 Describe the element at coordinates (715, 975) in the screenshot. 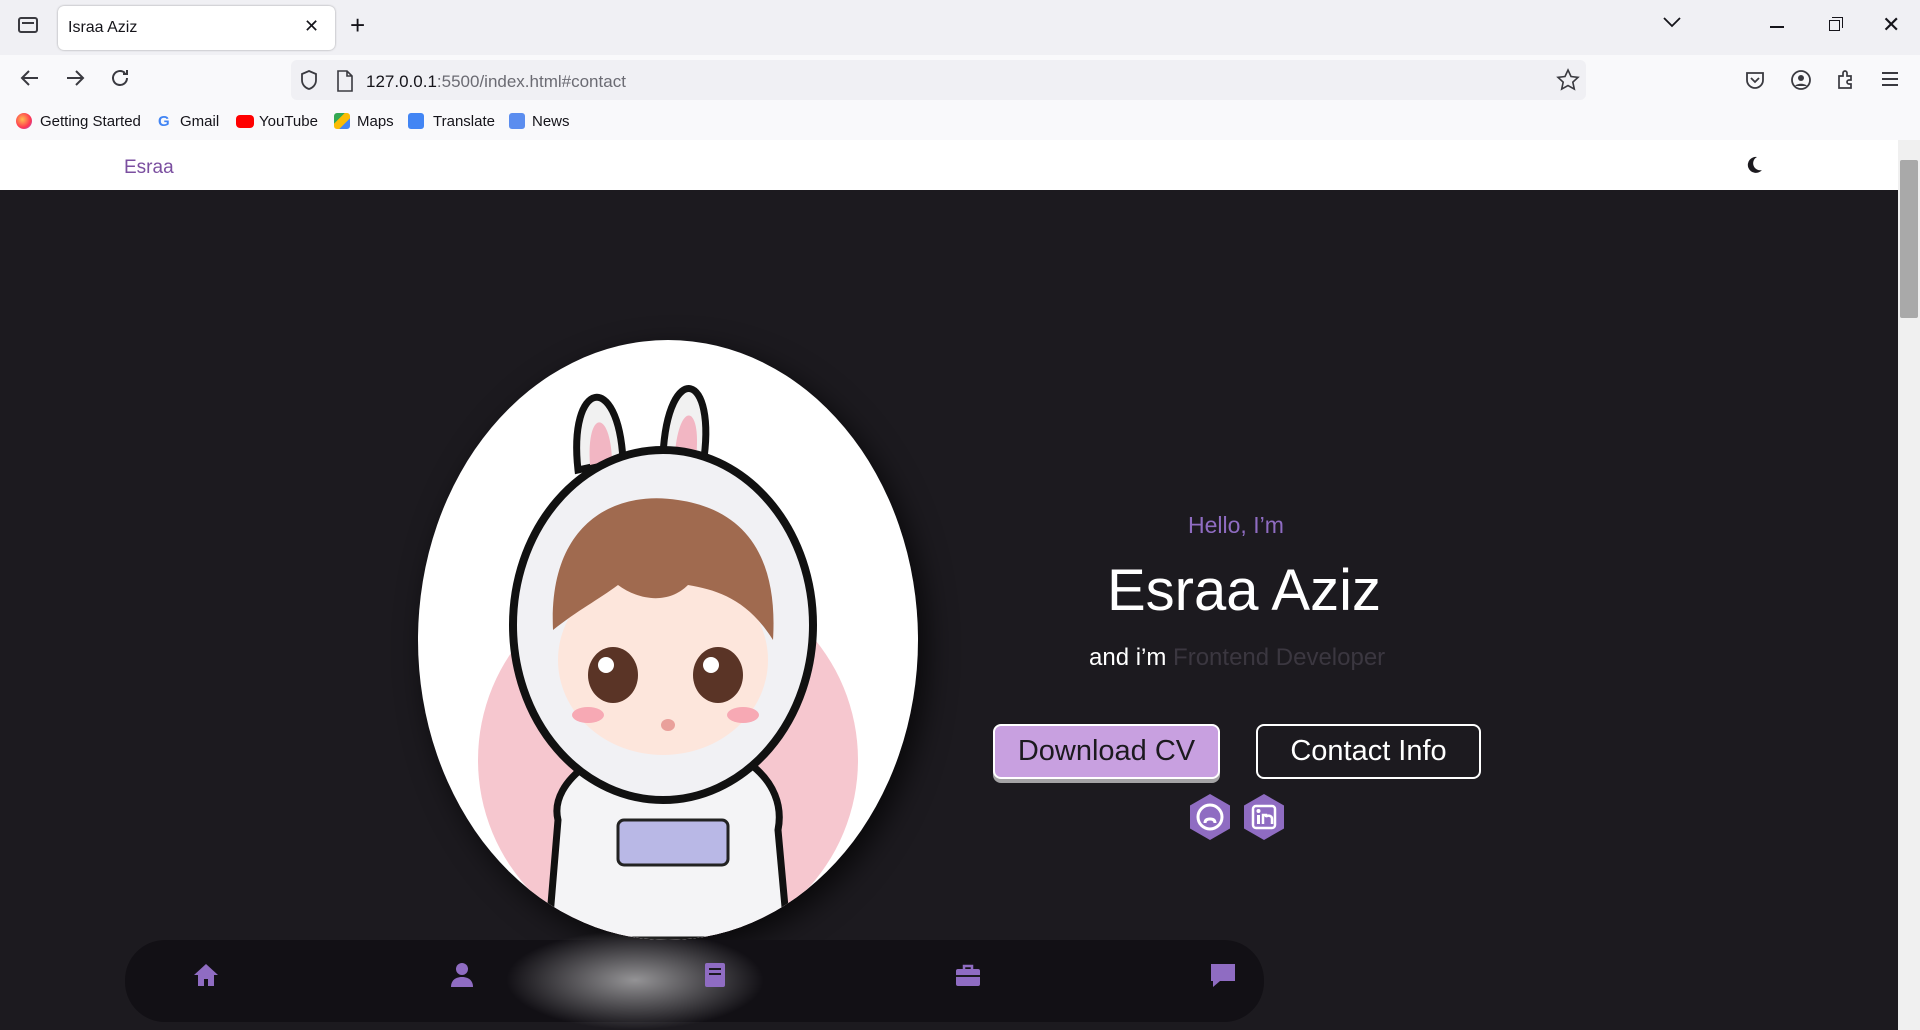

I see `book-icon` at that location.